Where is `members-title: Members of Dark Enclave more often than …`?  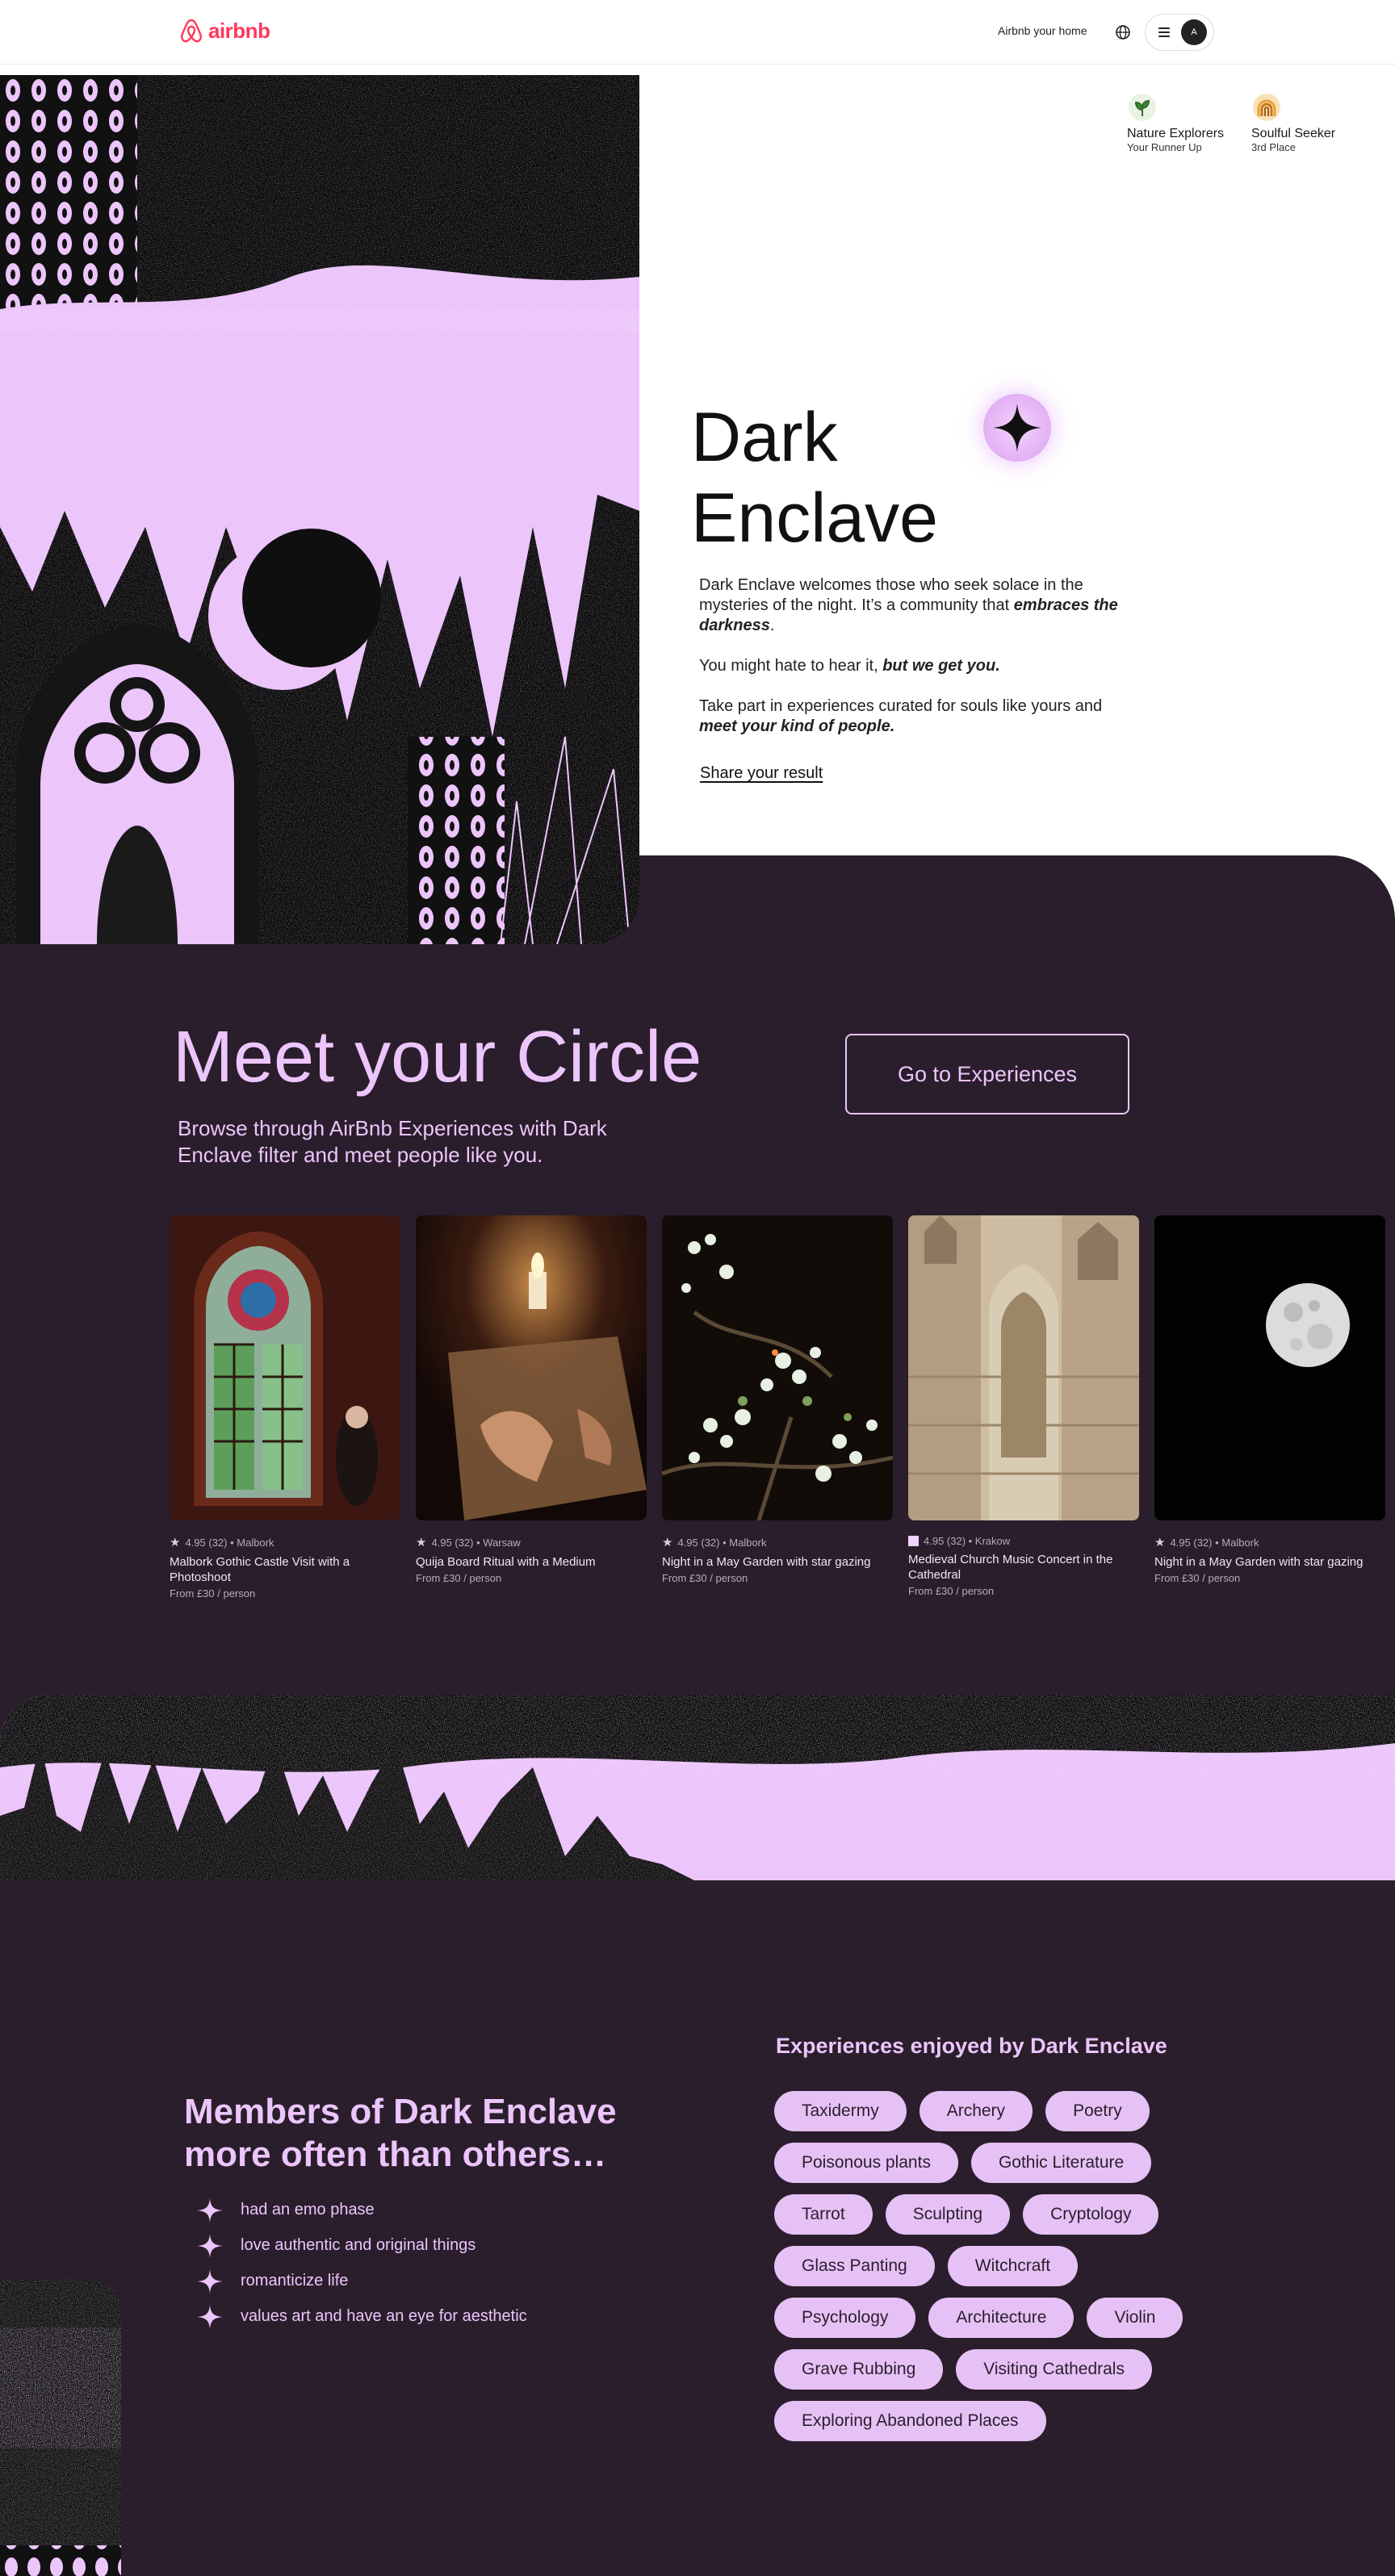
members-title: Members of Dark Enclave more often than … is located at coordinates (400, 2133).